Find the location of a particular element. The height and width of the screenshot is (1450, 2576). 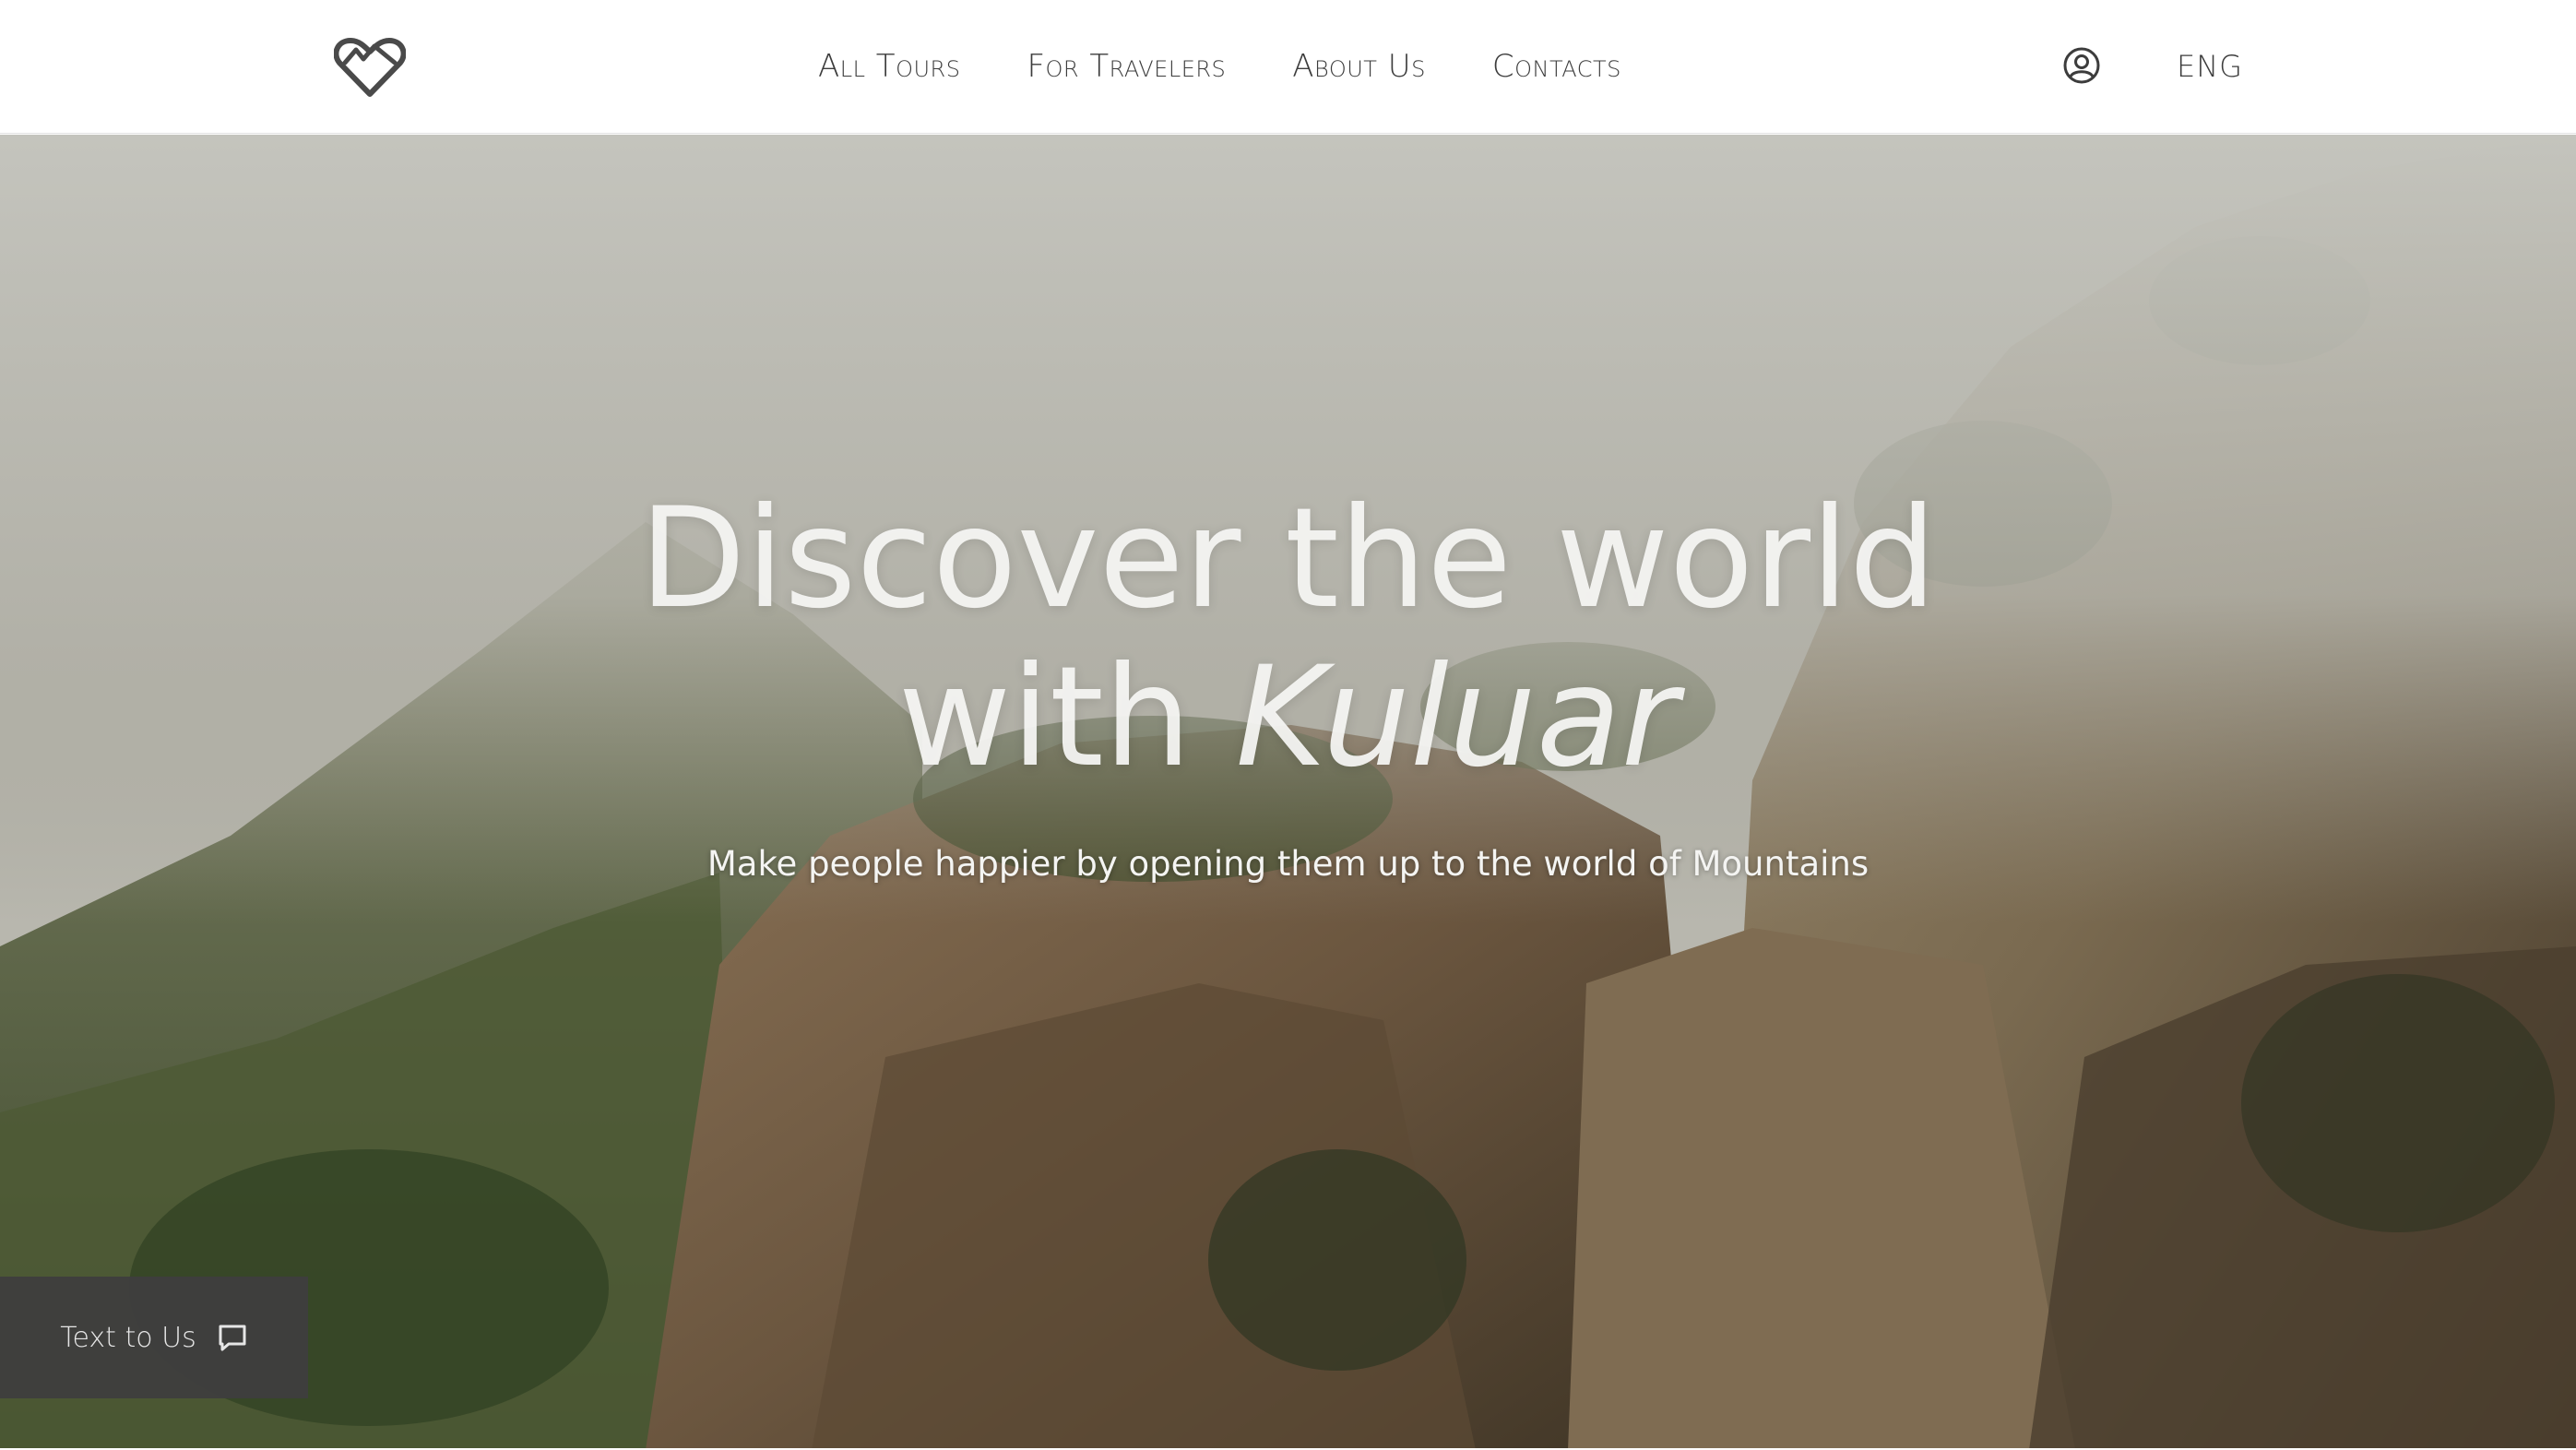

hero-title-prefix: with is located at coordinates (1066, 717).